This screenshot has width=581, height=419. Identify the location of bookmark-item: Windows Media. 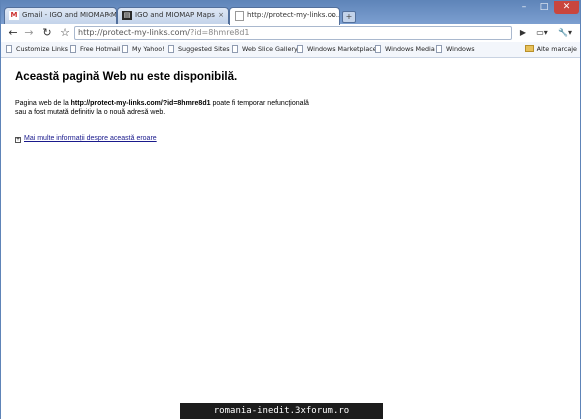
(405, 49).